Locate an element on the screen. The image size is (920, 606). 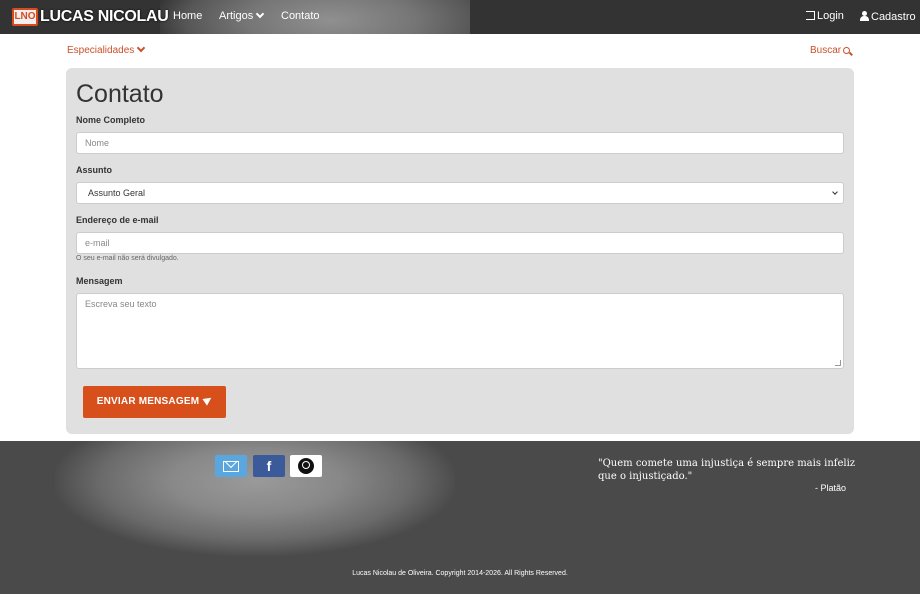
subject-label: Assunto is located at coordinates (94, 170).